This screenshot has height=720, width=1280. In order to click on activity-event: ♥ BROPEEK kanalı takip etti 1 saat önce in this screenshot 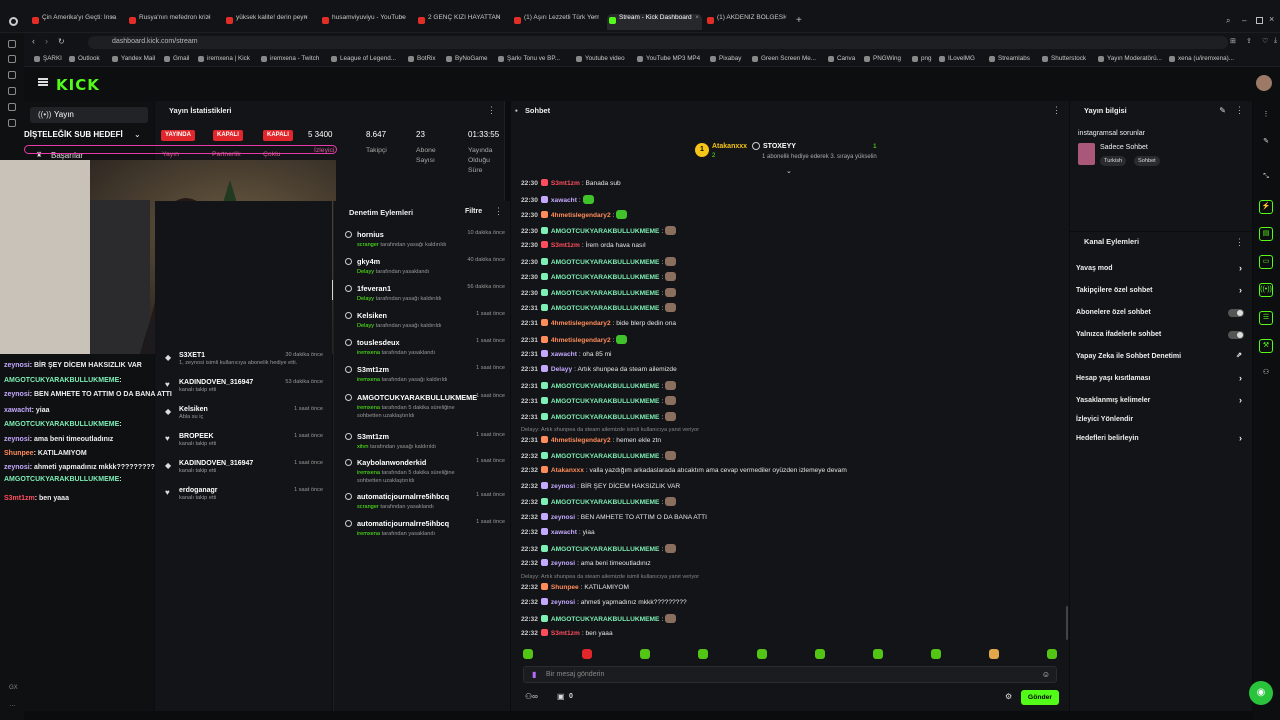, I will do `click(243, 446)`.